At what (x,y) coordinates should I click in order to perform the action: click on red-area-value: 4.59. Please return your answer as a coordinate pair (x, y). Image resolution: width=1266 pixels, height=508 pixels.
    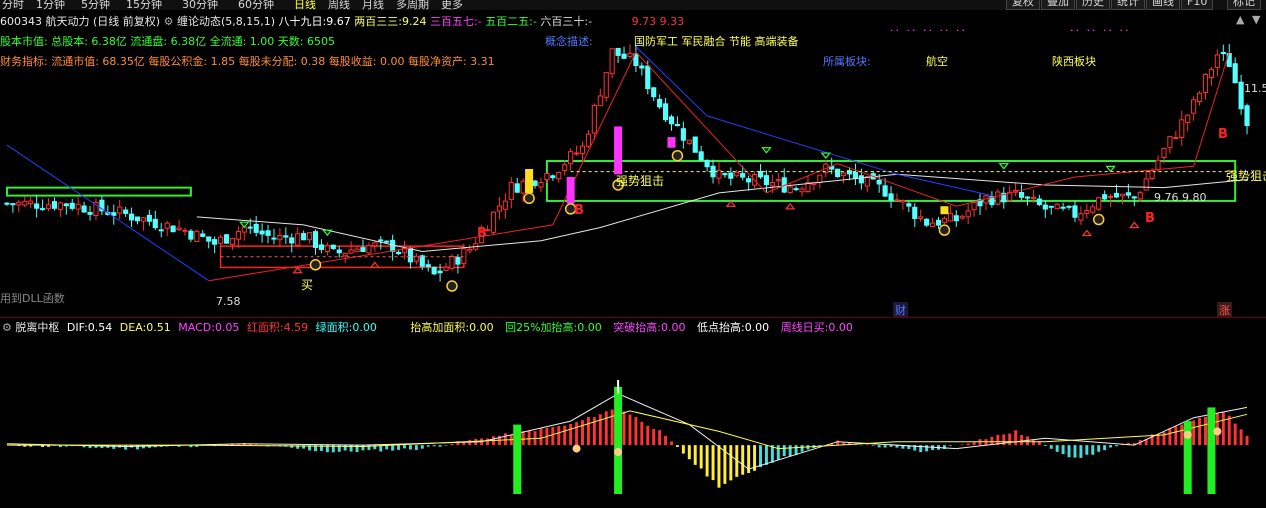
    Looking at the image, I should click on (296, 327).